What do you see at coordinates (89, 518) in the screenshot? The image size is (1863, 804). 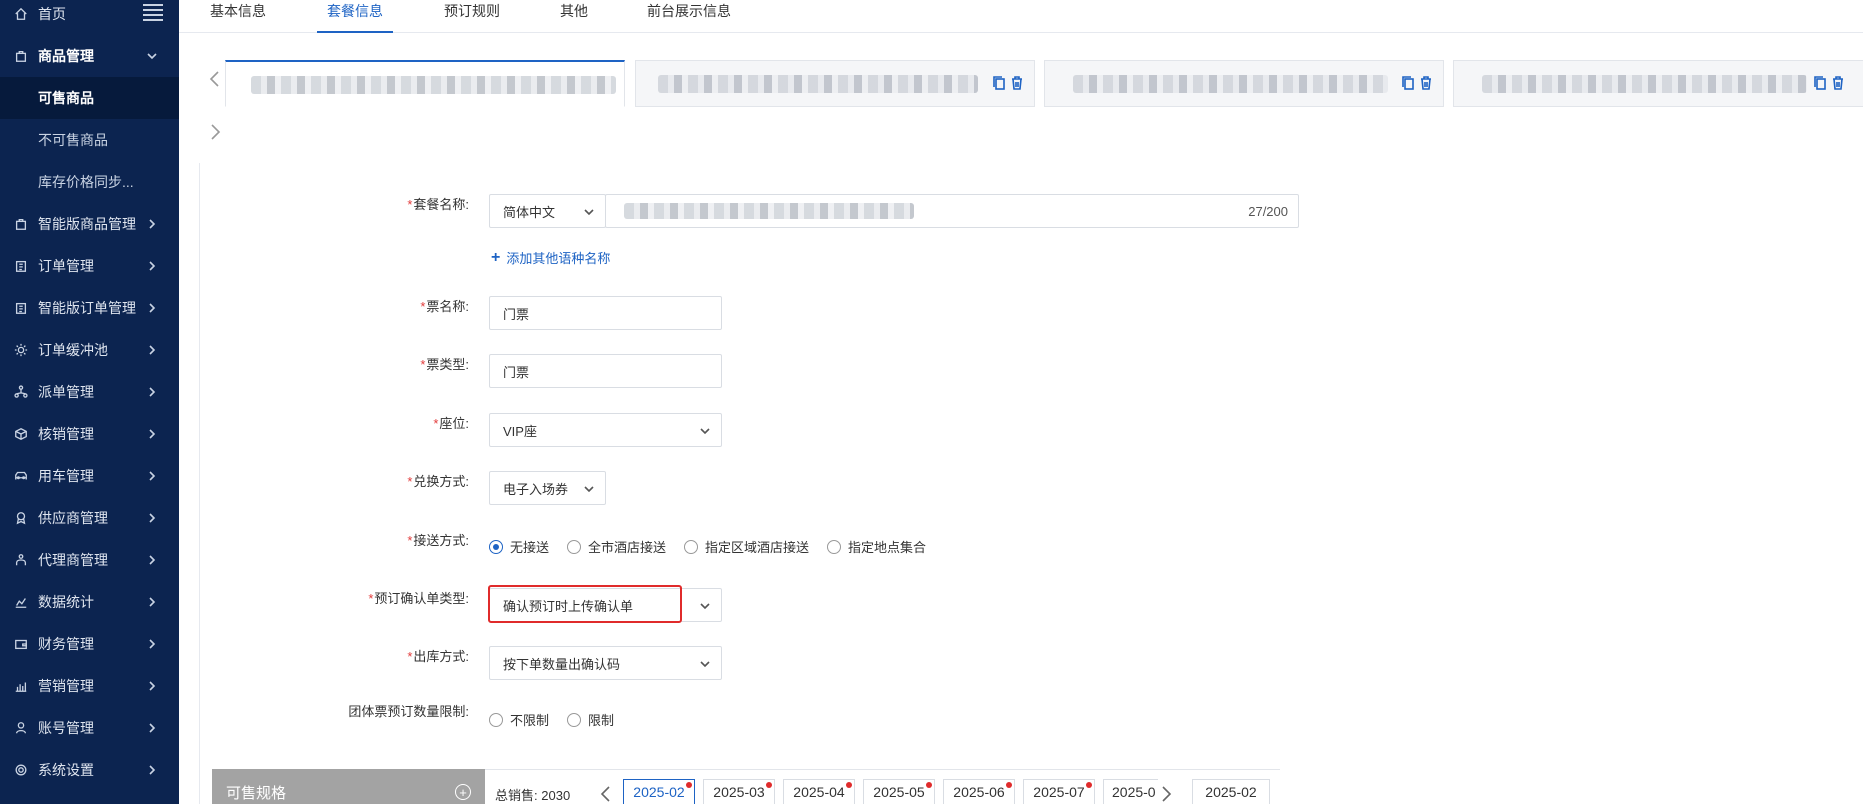 I see `sidebar-item-7: 供应商管理` at bounding box center [89, 518].